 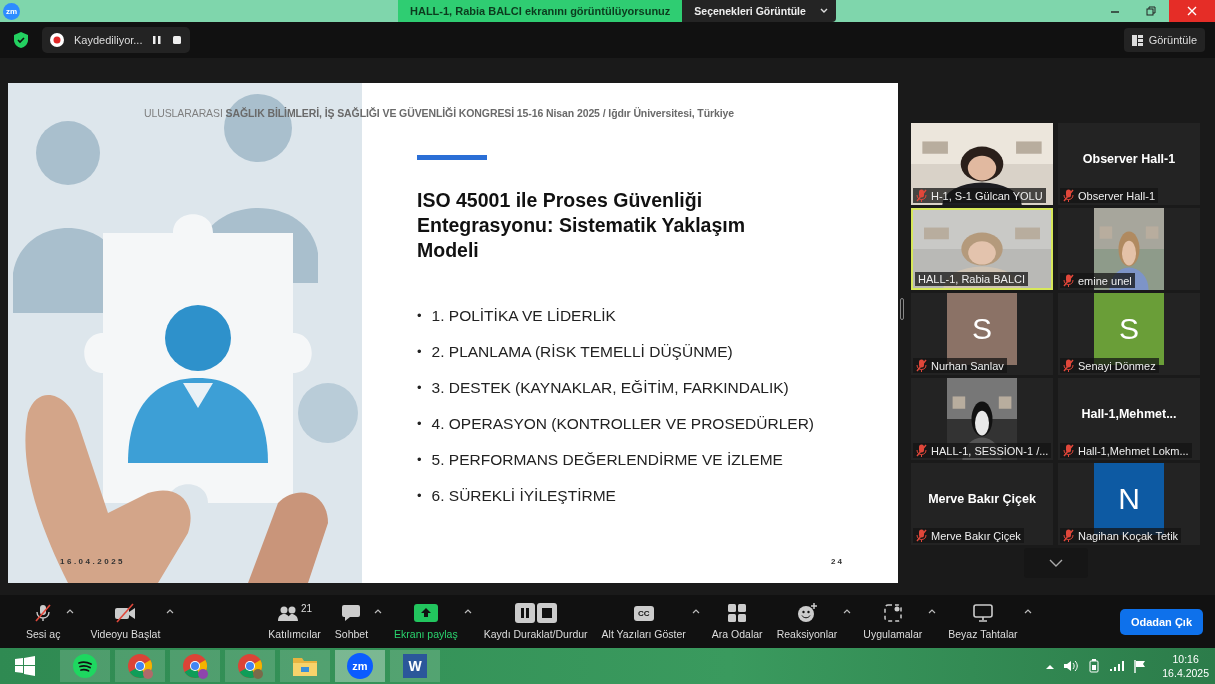 I want to click on bullet-item: 5. PERFORMANS DEĞERLENDİRME VE İZLEME, so click(x=607, y=460).